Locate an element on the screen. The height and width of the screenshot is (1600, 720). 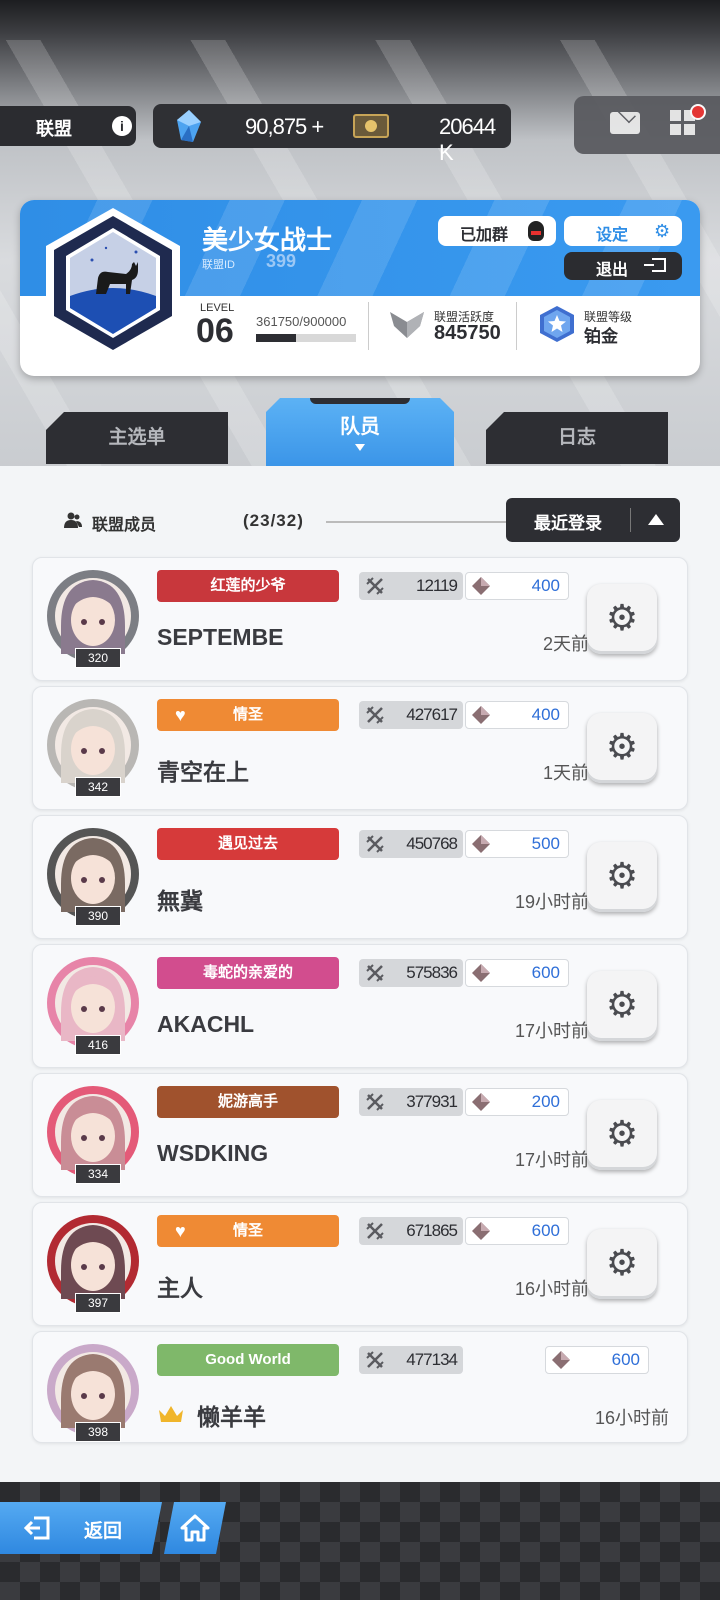
member-title-badge: 毒蛇的亲爱的 is located at coordinates (248, 973).